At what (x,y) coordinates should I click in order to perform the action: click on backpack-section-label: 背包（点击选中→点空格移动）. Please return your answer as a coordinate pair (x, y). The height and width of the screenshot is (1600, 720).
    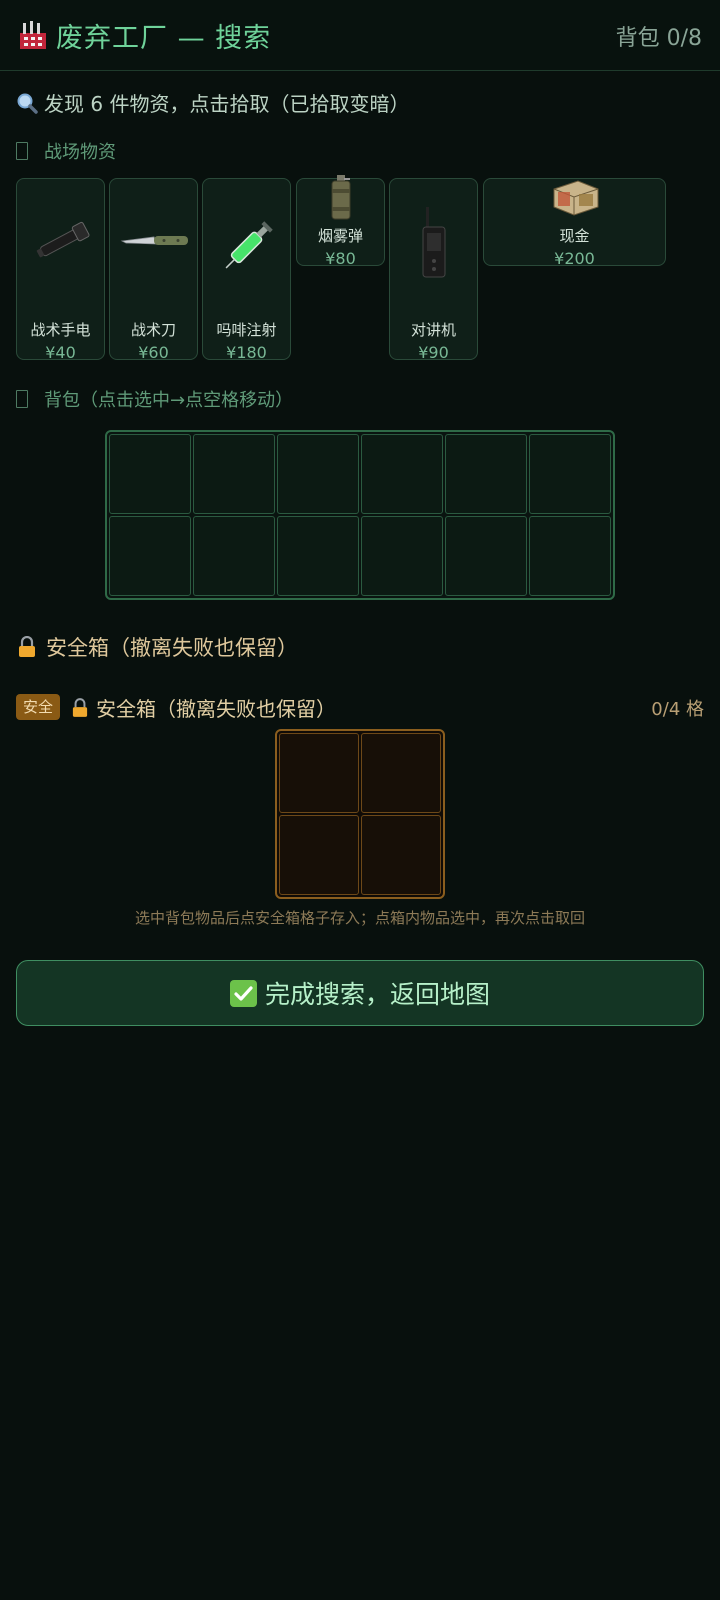
    Looking at the image, I should click on (154, 399).